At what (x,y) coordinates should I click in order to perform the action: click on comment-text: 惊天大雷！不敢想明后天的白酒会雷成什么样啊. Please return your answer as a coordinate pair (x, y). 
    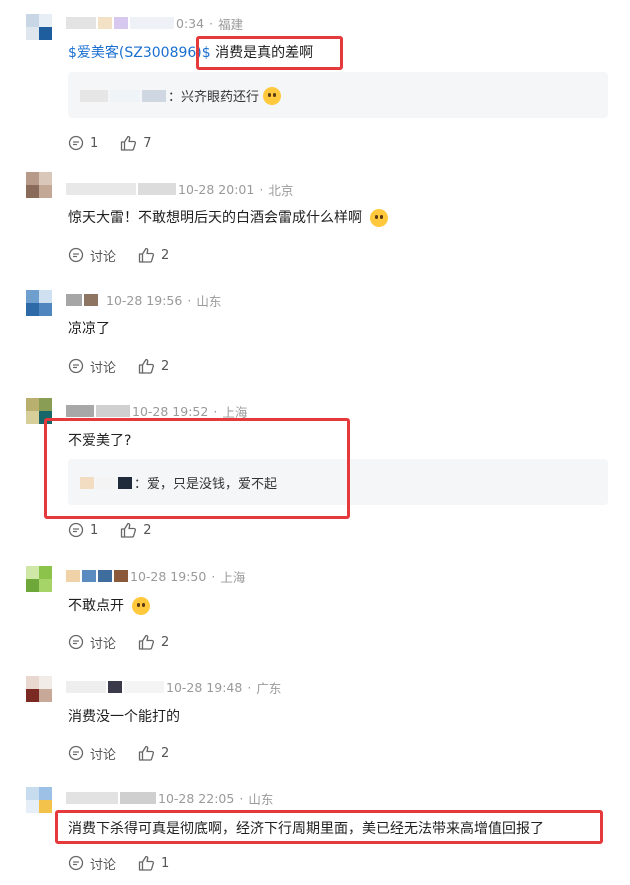
    Looking at the image, I should click on (228, 217).